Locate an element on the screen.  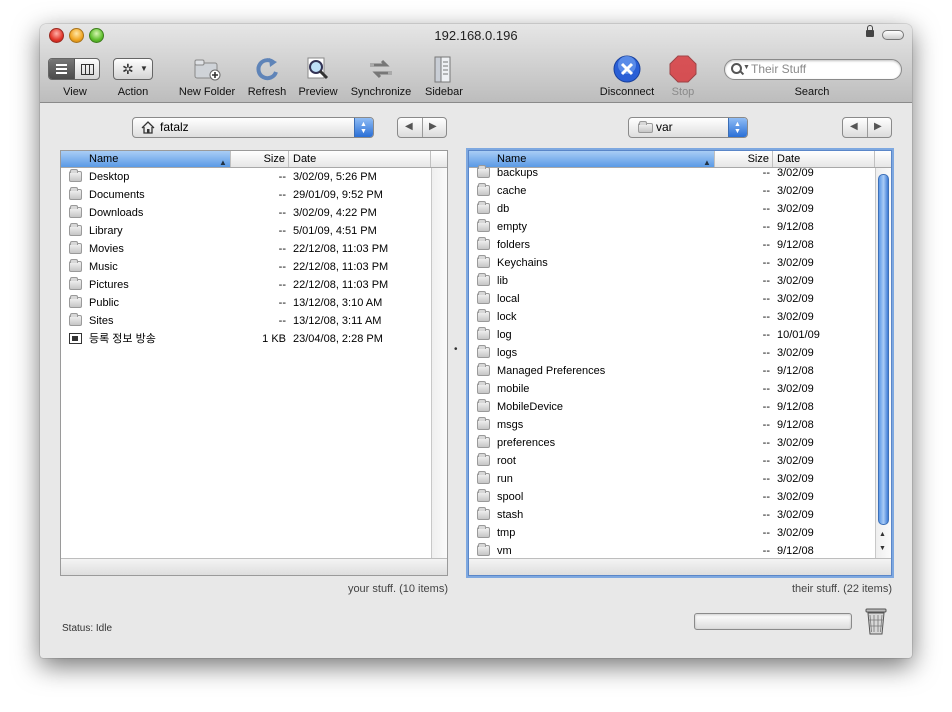
file-row: lib -- 3/02/09 is located at coordinates (672, 281).